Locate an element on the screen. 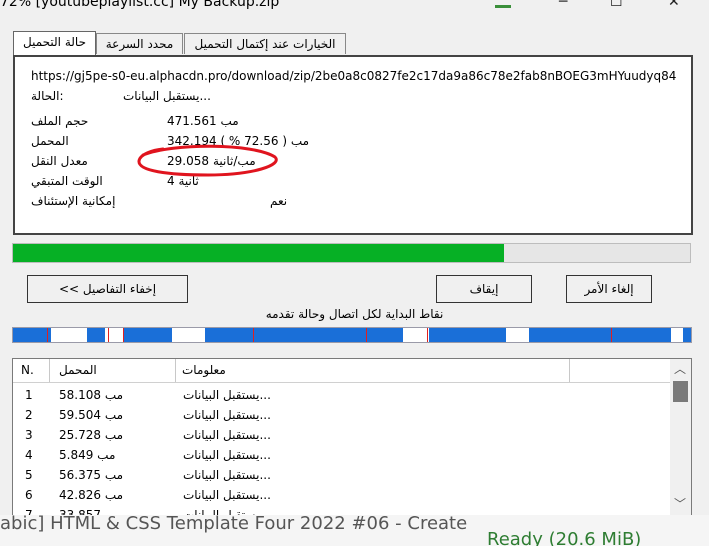  connection-downloaded: 58.108 مب is located at coordinates (91, 395).